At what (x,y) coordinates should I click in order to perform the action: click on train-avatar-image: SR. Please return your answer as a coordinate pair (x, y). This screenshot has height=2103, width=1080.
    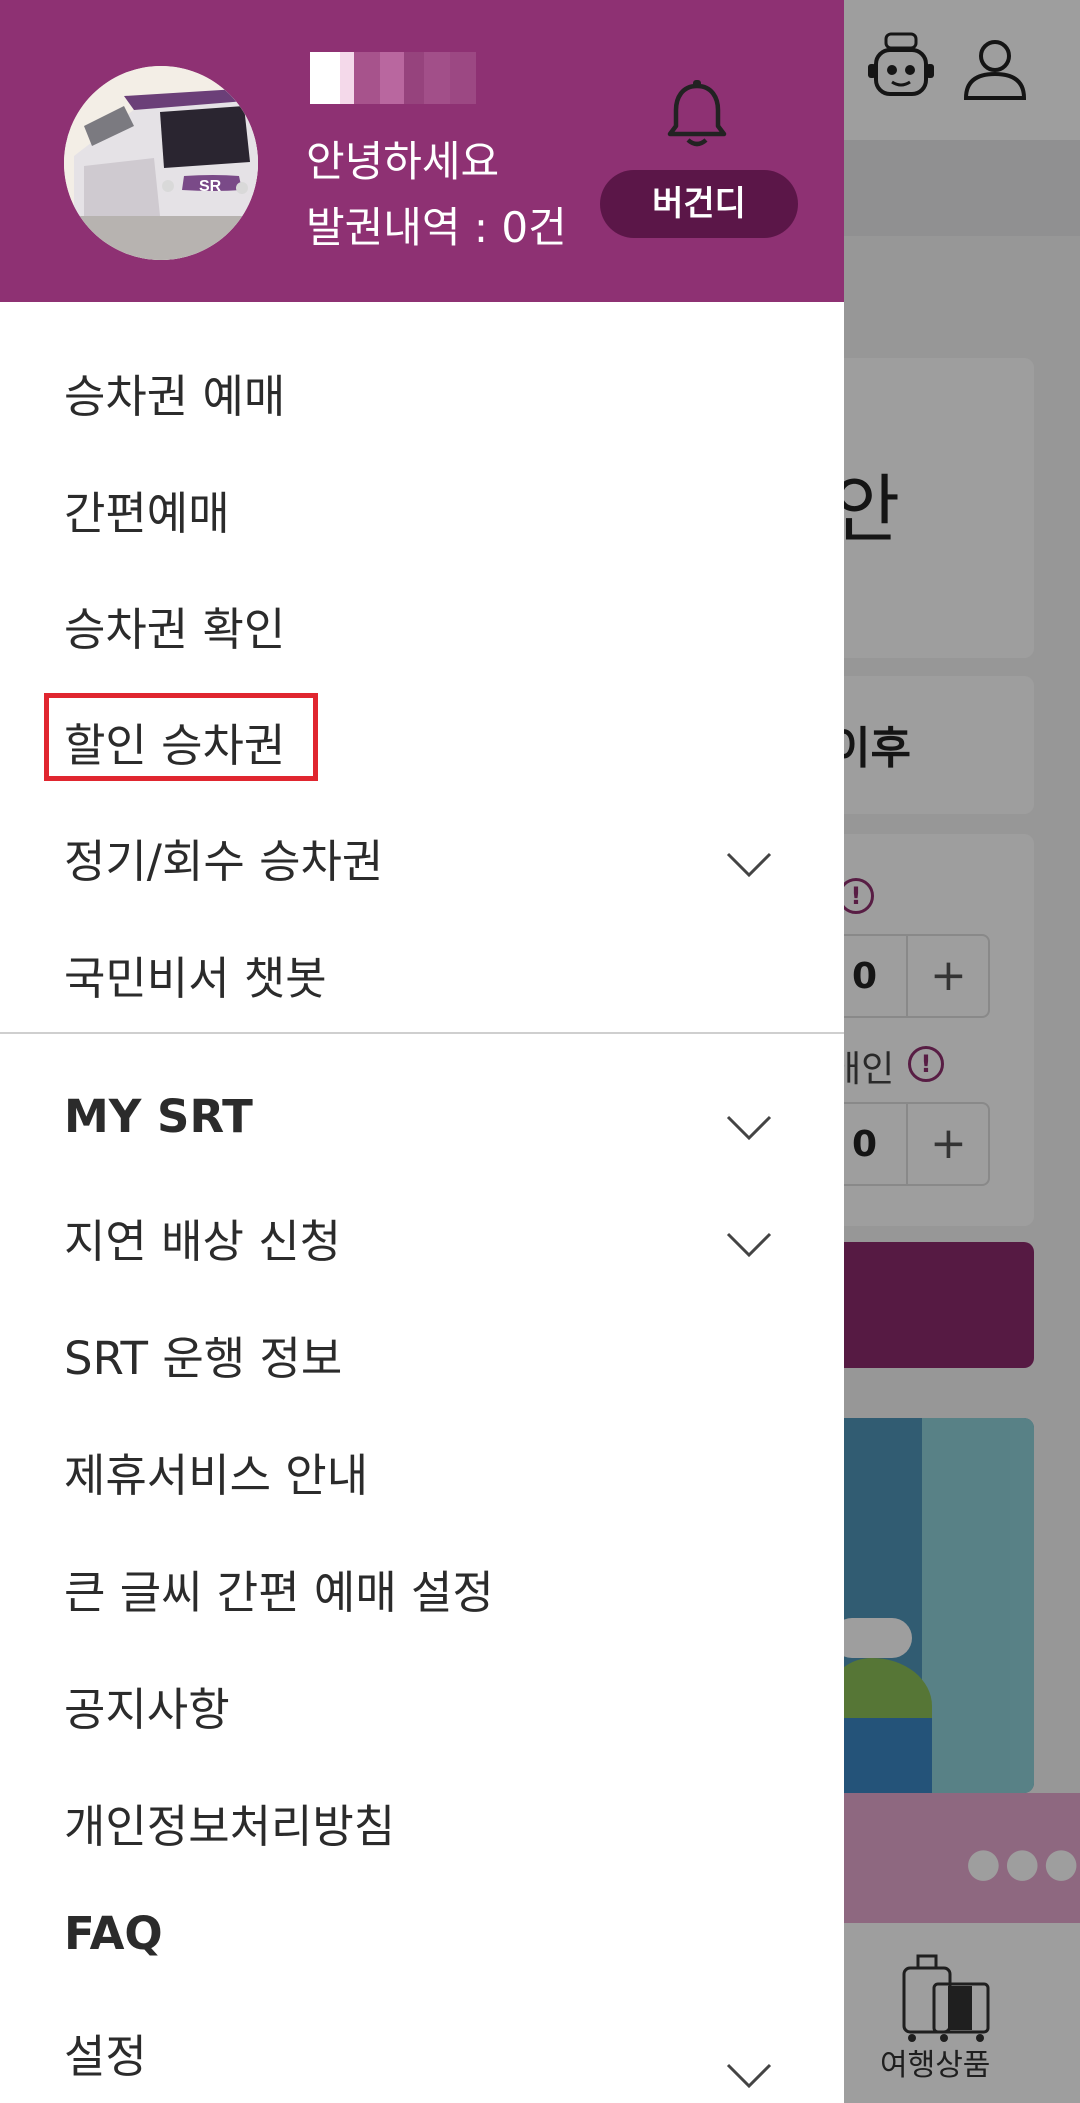
    Looking at the image, I should click on (161, 163).